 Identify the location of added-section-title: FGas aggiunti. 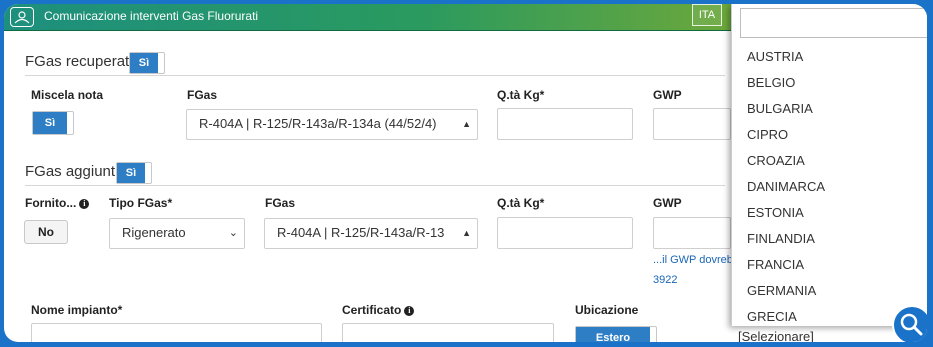
(72, 171).